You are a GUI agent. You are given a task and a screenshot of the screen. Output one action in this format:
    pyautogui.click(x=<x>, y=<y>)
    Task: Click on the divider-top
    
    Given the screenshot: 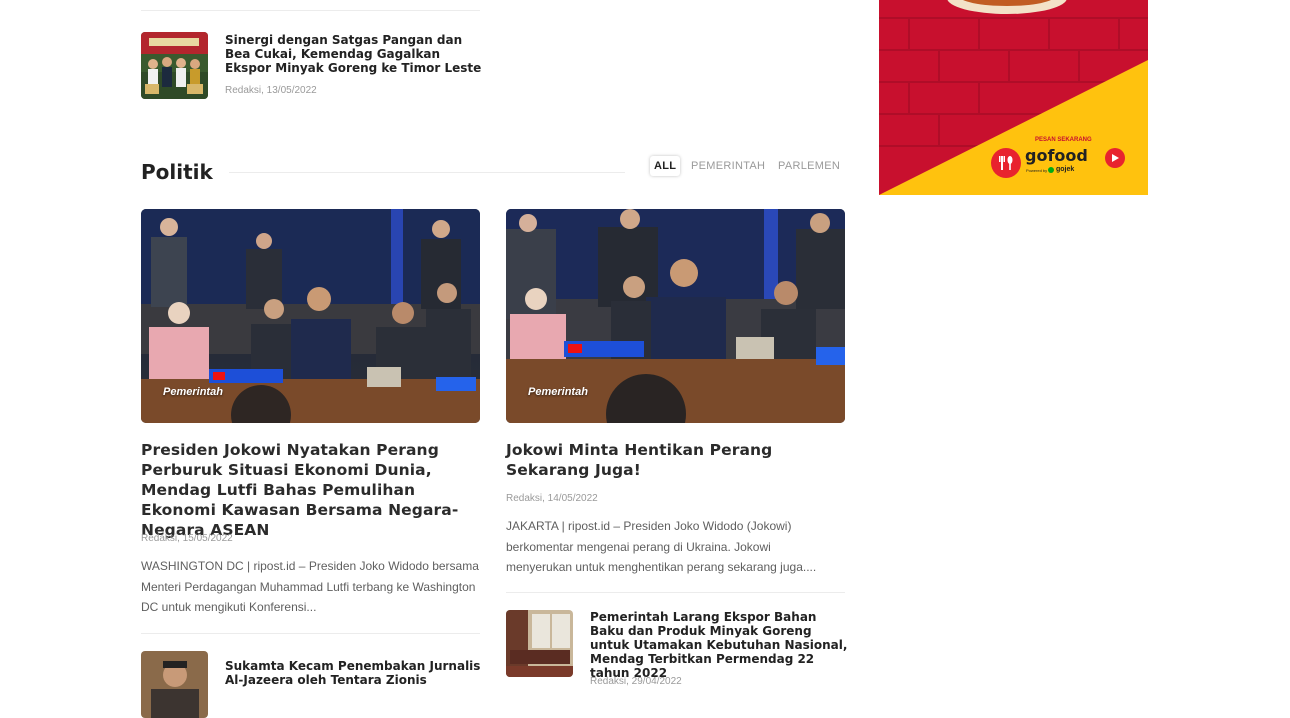 What is the action you would take?
    pyautogui.click(x=310, y=10)
    